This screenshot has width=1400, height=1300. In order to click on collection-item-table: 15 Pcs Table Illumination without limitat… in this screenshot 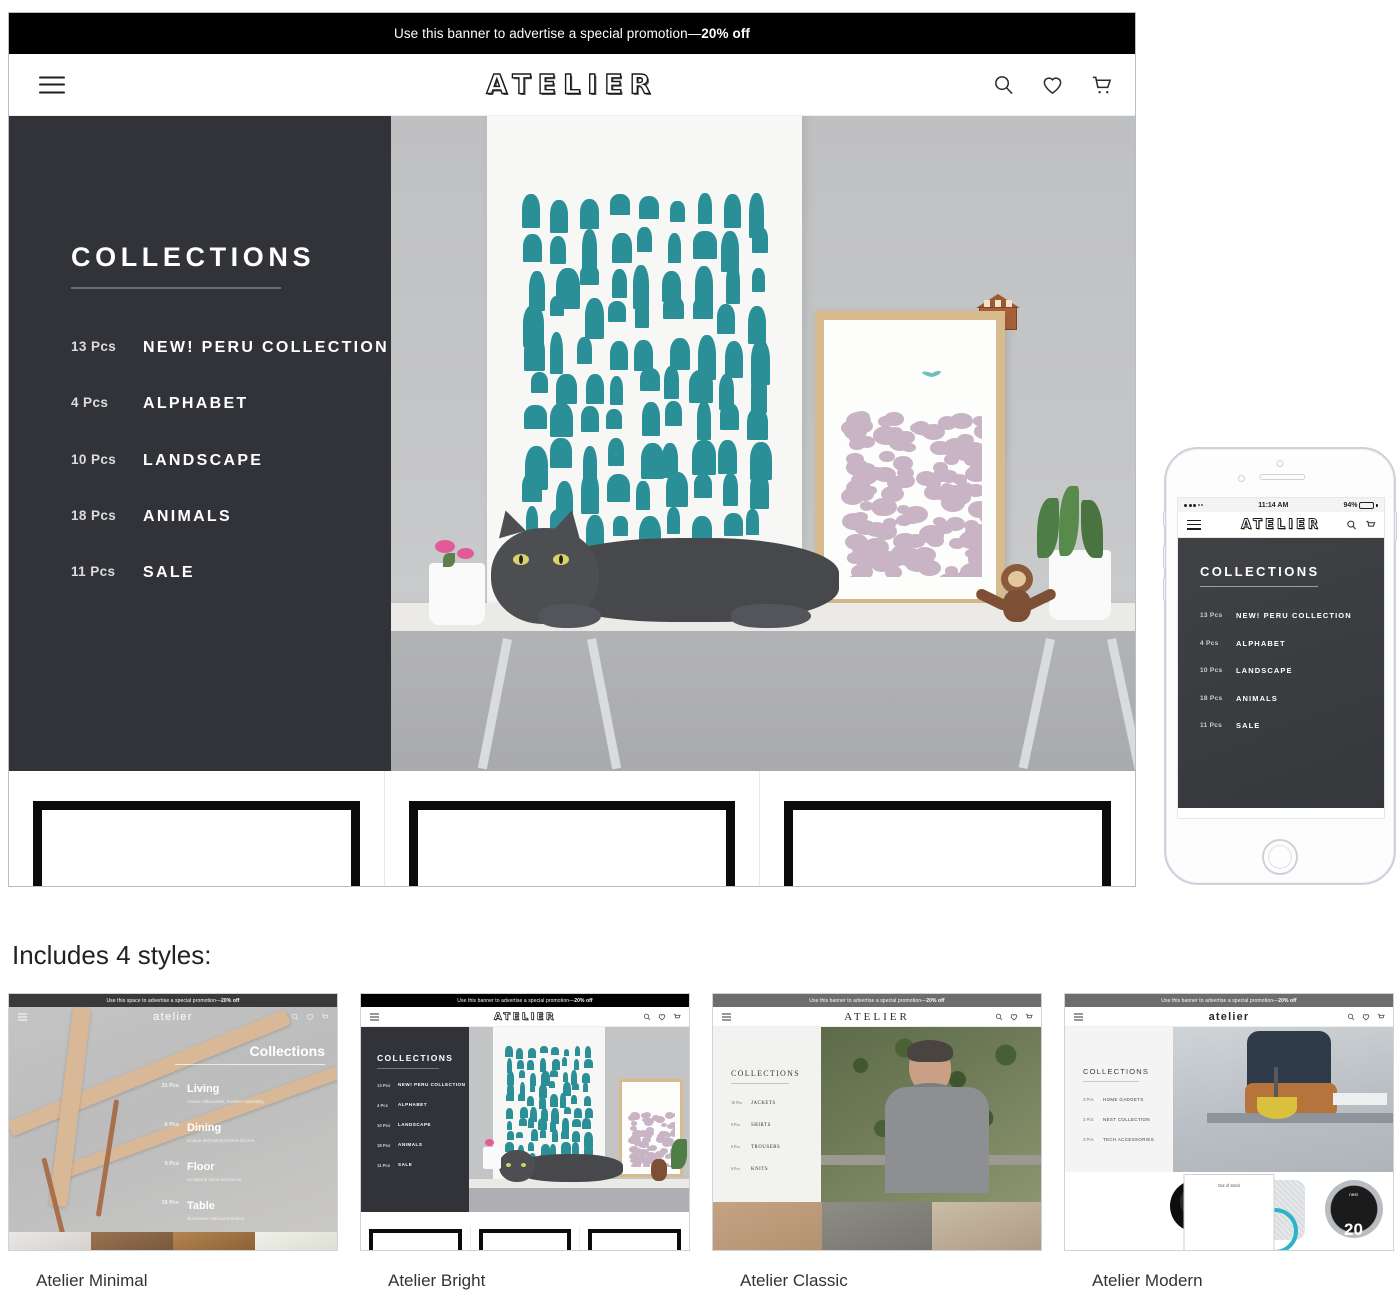, I will do `click(234, 1208)`.